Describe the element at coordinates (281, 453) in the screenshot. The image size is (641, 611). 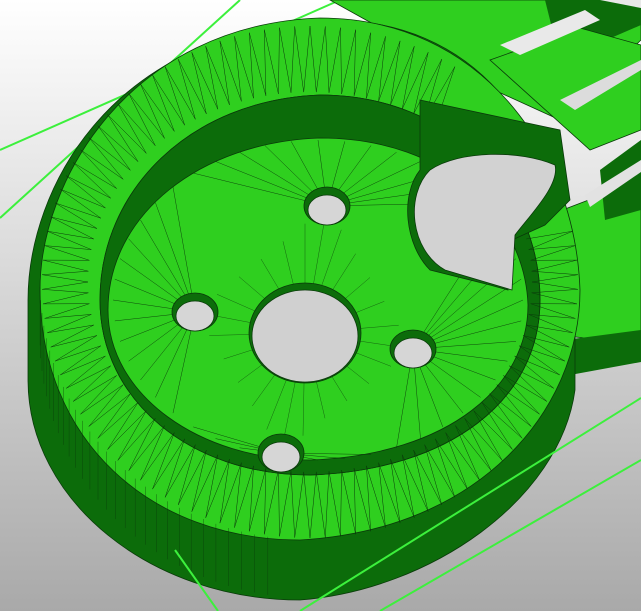
I see `mounting-hole-bottom` at that location.